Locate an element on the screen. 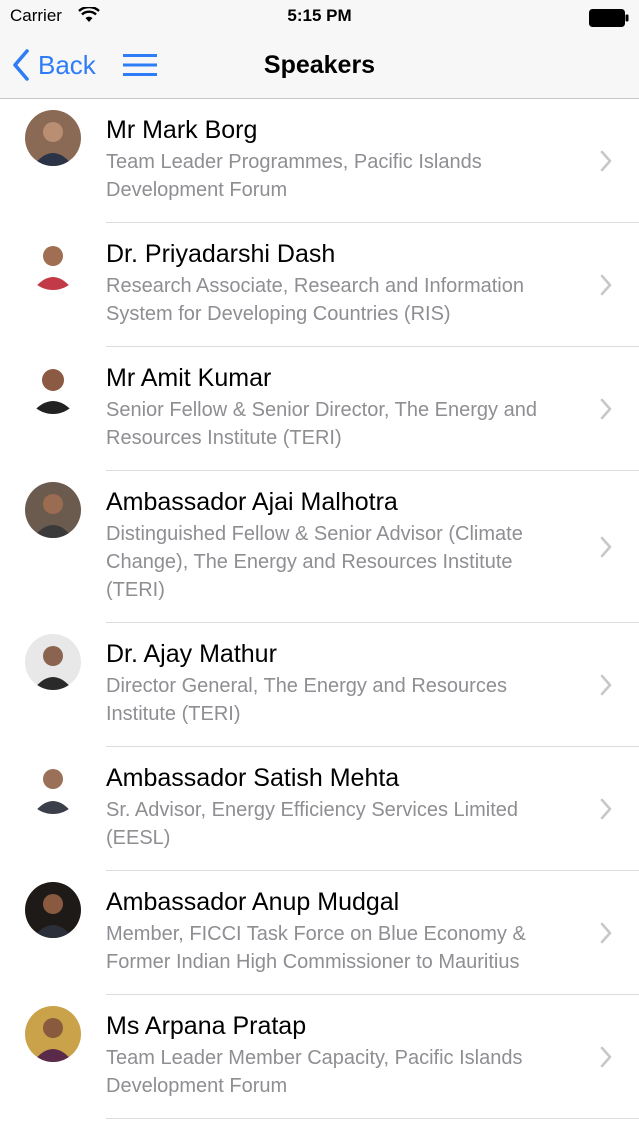 This screenshot has width=639, height=1136. speaker-name: Ambassador Anup Mudgal is located at coordinates (253, 902).